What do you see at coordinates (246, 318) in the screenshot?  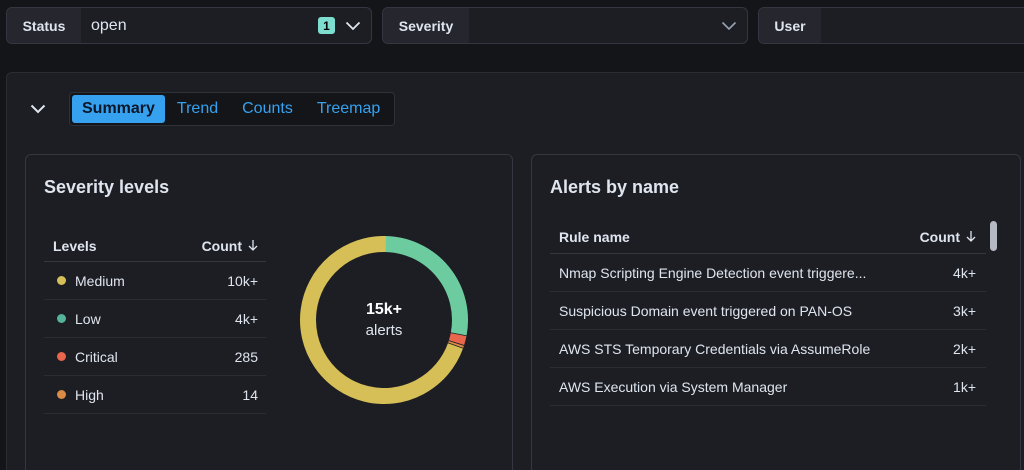 I see `severity-count: 4k+` at bounding box center [246, 318].